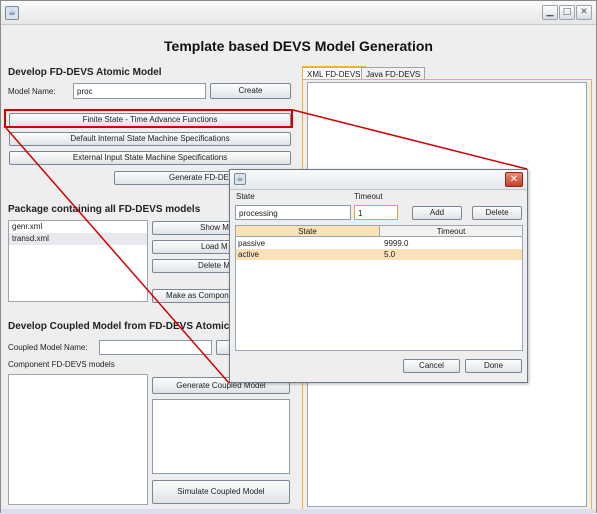  I want to click on coupled-output-textarea, so click(221, 436).